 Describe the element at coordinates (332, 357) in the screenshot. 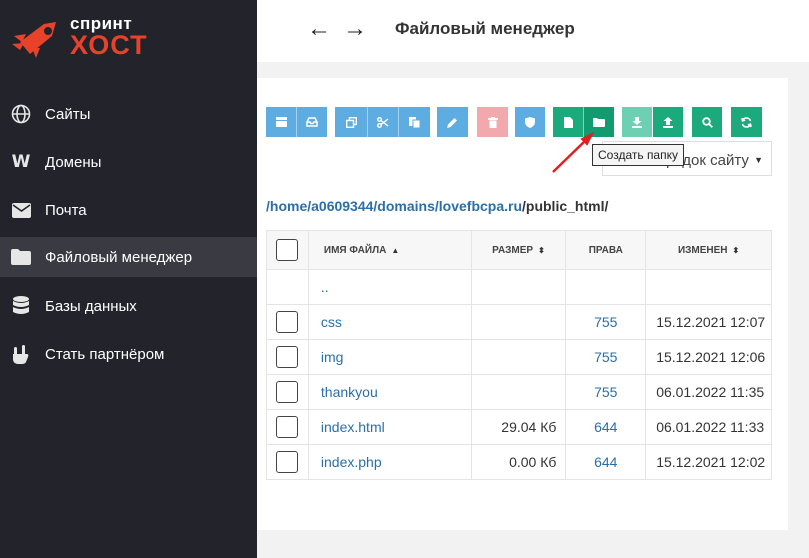

I see `file-name: img` at that location.